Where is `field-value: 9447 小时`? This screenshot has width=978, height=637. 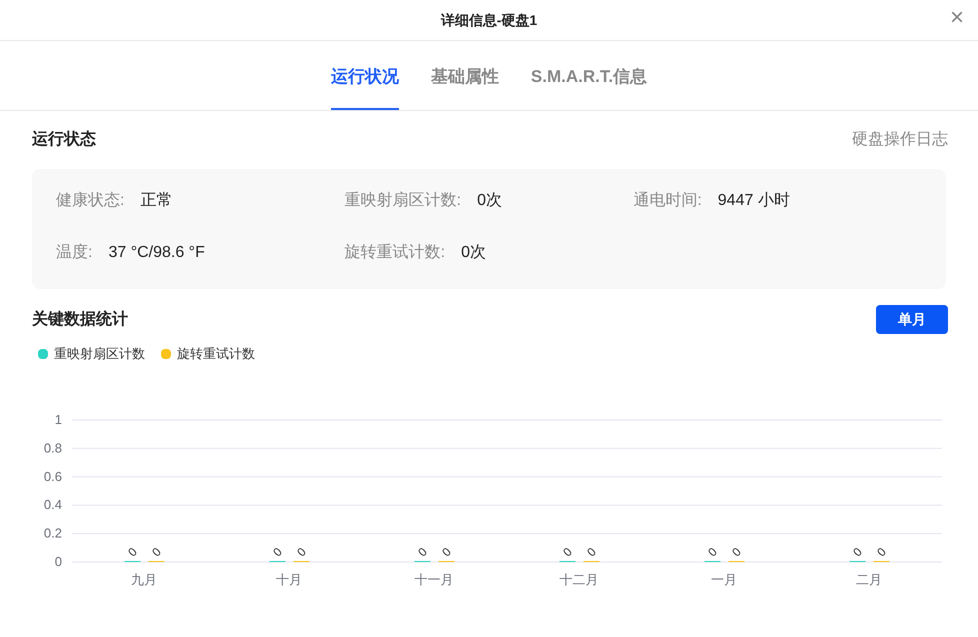 field-value: 9447 小时 is located at coordinates (754, 200).